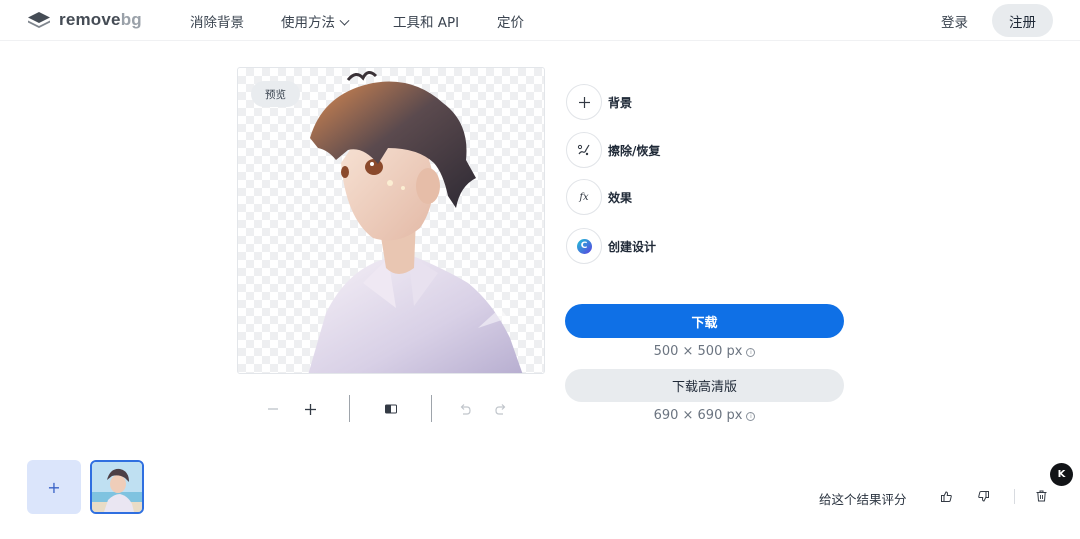  Describe the element at coordinates (634, 150) in the screenshot. I see `tool-erase-restore-label: 擦除/恢复` at that location.